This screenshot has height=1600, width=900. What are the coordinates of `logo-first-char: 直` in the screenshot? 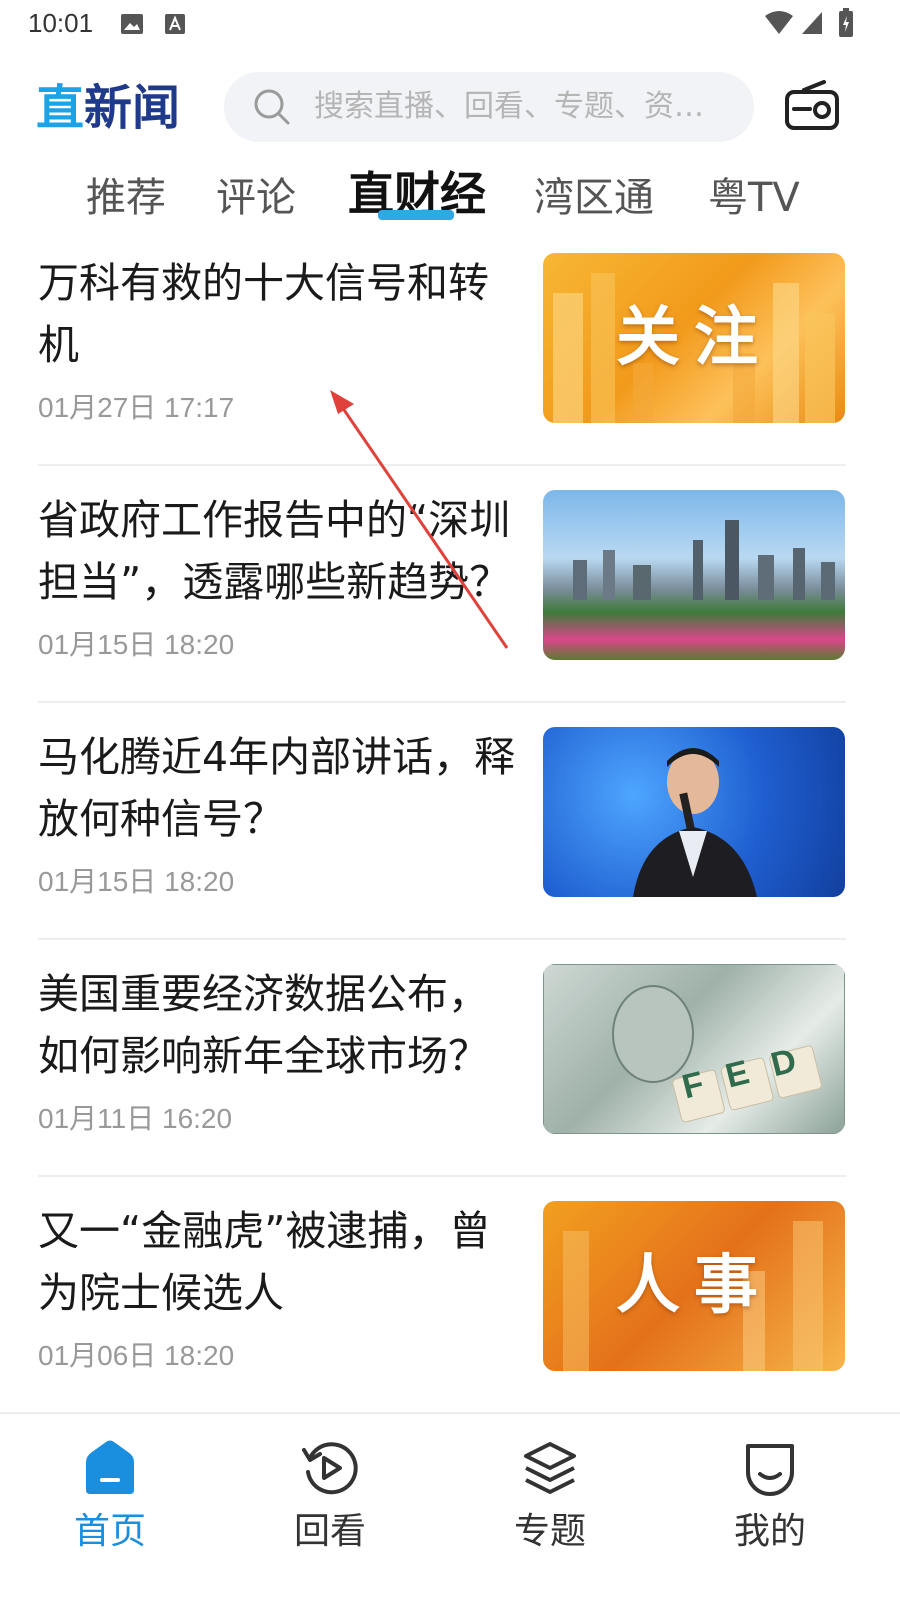 It's located at (60, 108).